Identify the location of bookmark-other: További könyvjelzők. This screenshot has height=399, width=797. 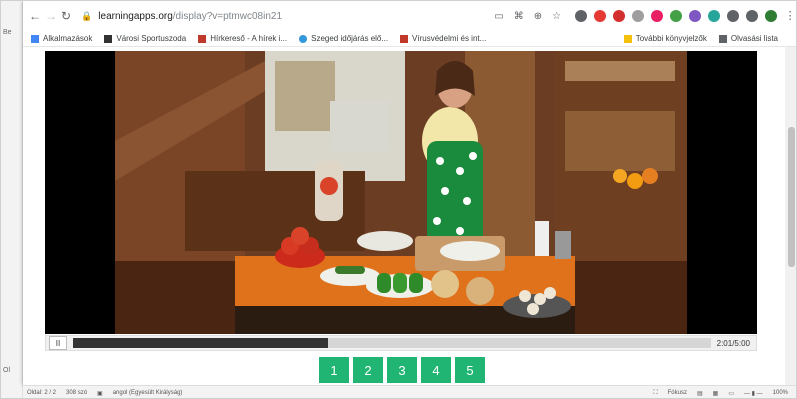
(665, 38).